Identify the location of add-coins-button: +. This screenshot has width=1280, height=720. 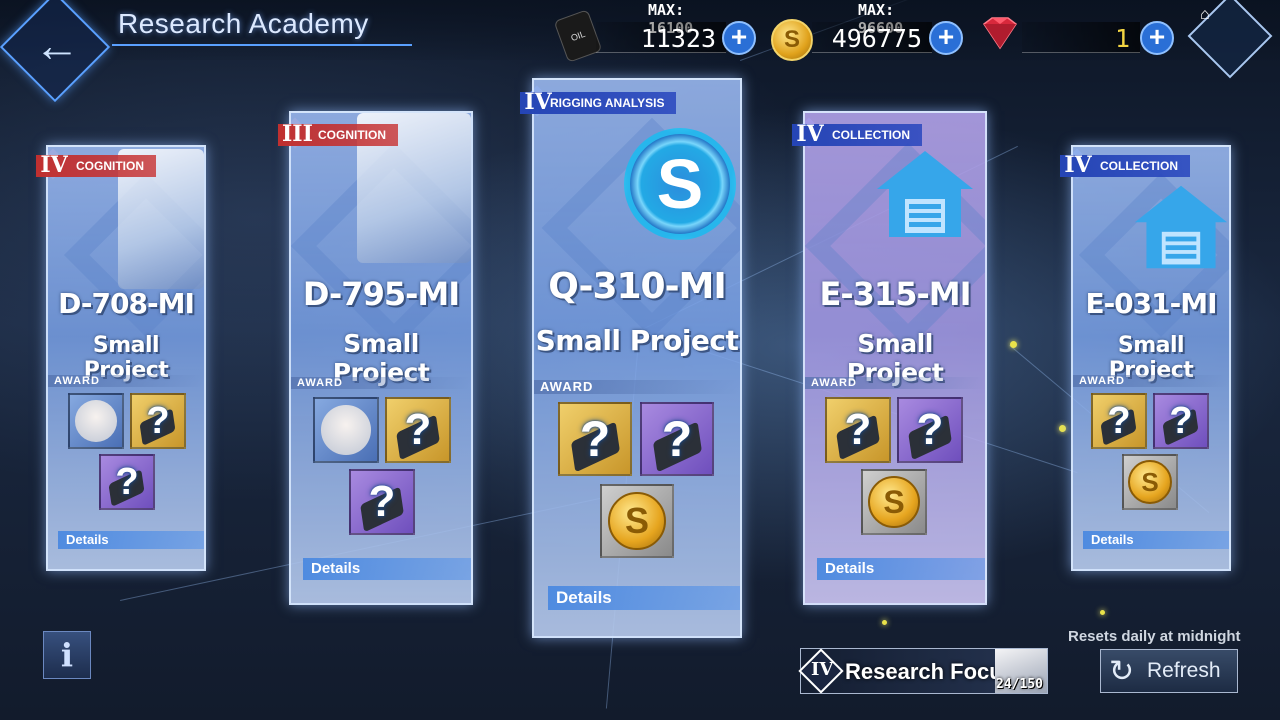
(946, 38).